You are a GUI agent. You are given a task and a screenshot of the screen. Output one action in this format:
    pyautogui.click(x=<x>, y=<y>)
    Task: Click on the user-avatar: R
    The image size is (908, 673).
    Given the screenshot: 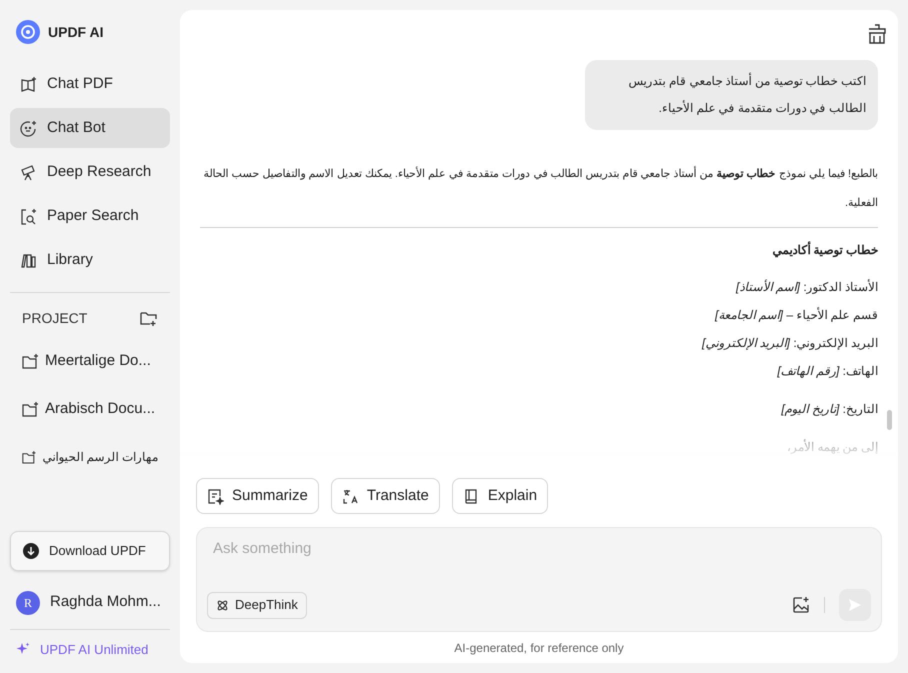 What is the action you would take?
    pyautogui.click(x=28, y=602)
    